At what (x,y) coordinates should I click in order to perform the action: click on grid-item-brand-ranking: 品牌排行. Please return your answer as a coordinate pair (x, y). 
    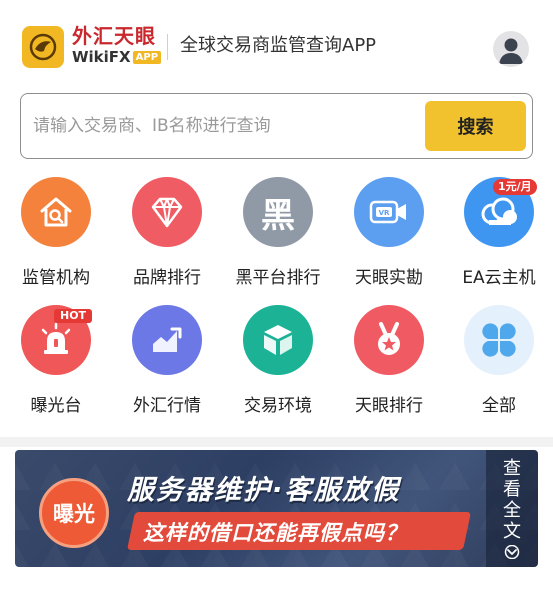
    Looking at the image, I should click on (167, 237).